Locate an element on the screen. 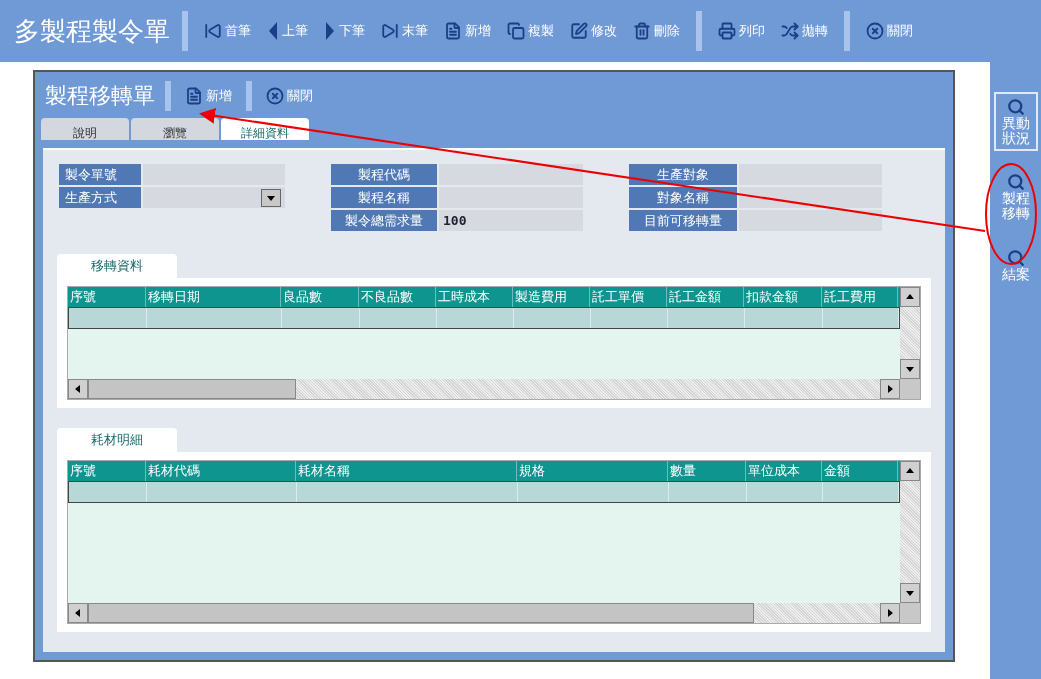 The height and width of the screenshot is (679, 1041). toolbar-button: 下筆 is located at coordinates (344, 31).